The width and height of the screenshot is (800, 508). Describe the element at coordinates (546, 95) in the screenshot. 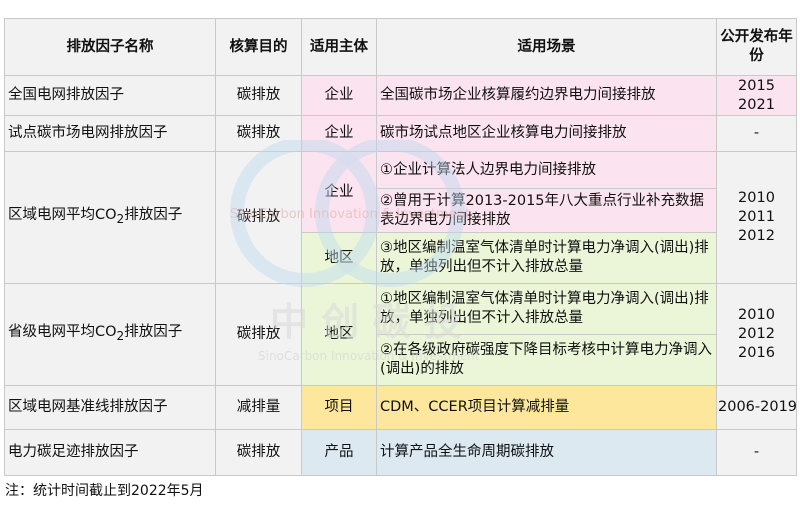

I see `scenario-cell: 全国碳市场企业核算履约边界电力间接排放` at that location.